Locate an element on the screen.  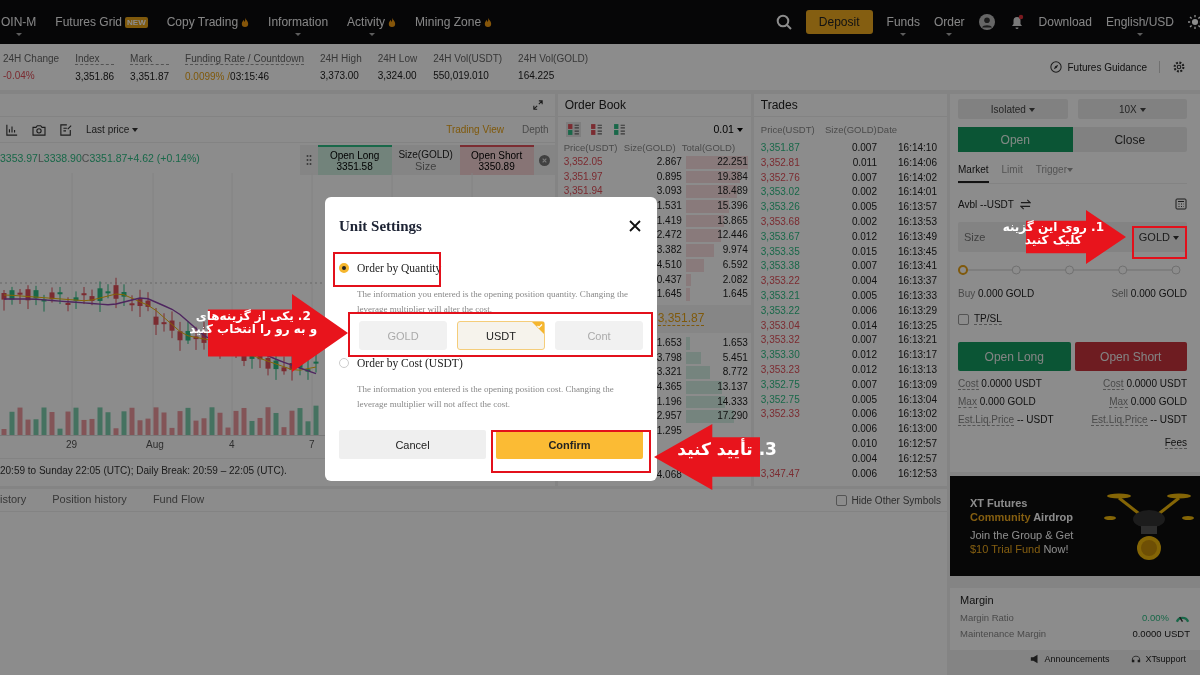
history-tab: Position history is located at coordinates (89, 500).